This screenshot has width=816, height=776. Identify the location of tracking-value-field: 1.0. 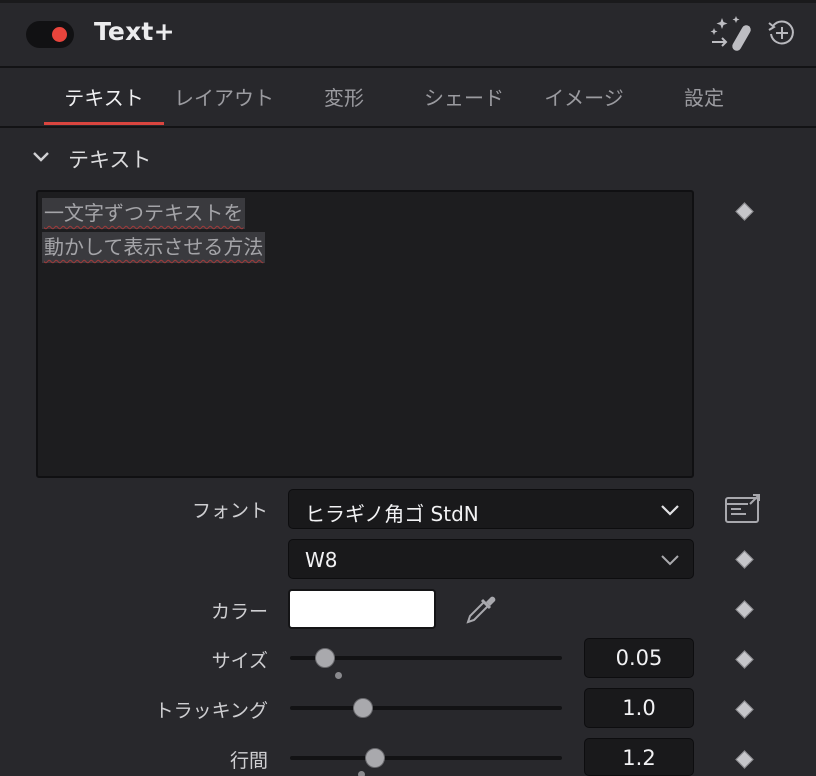
(639, 708).